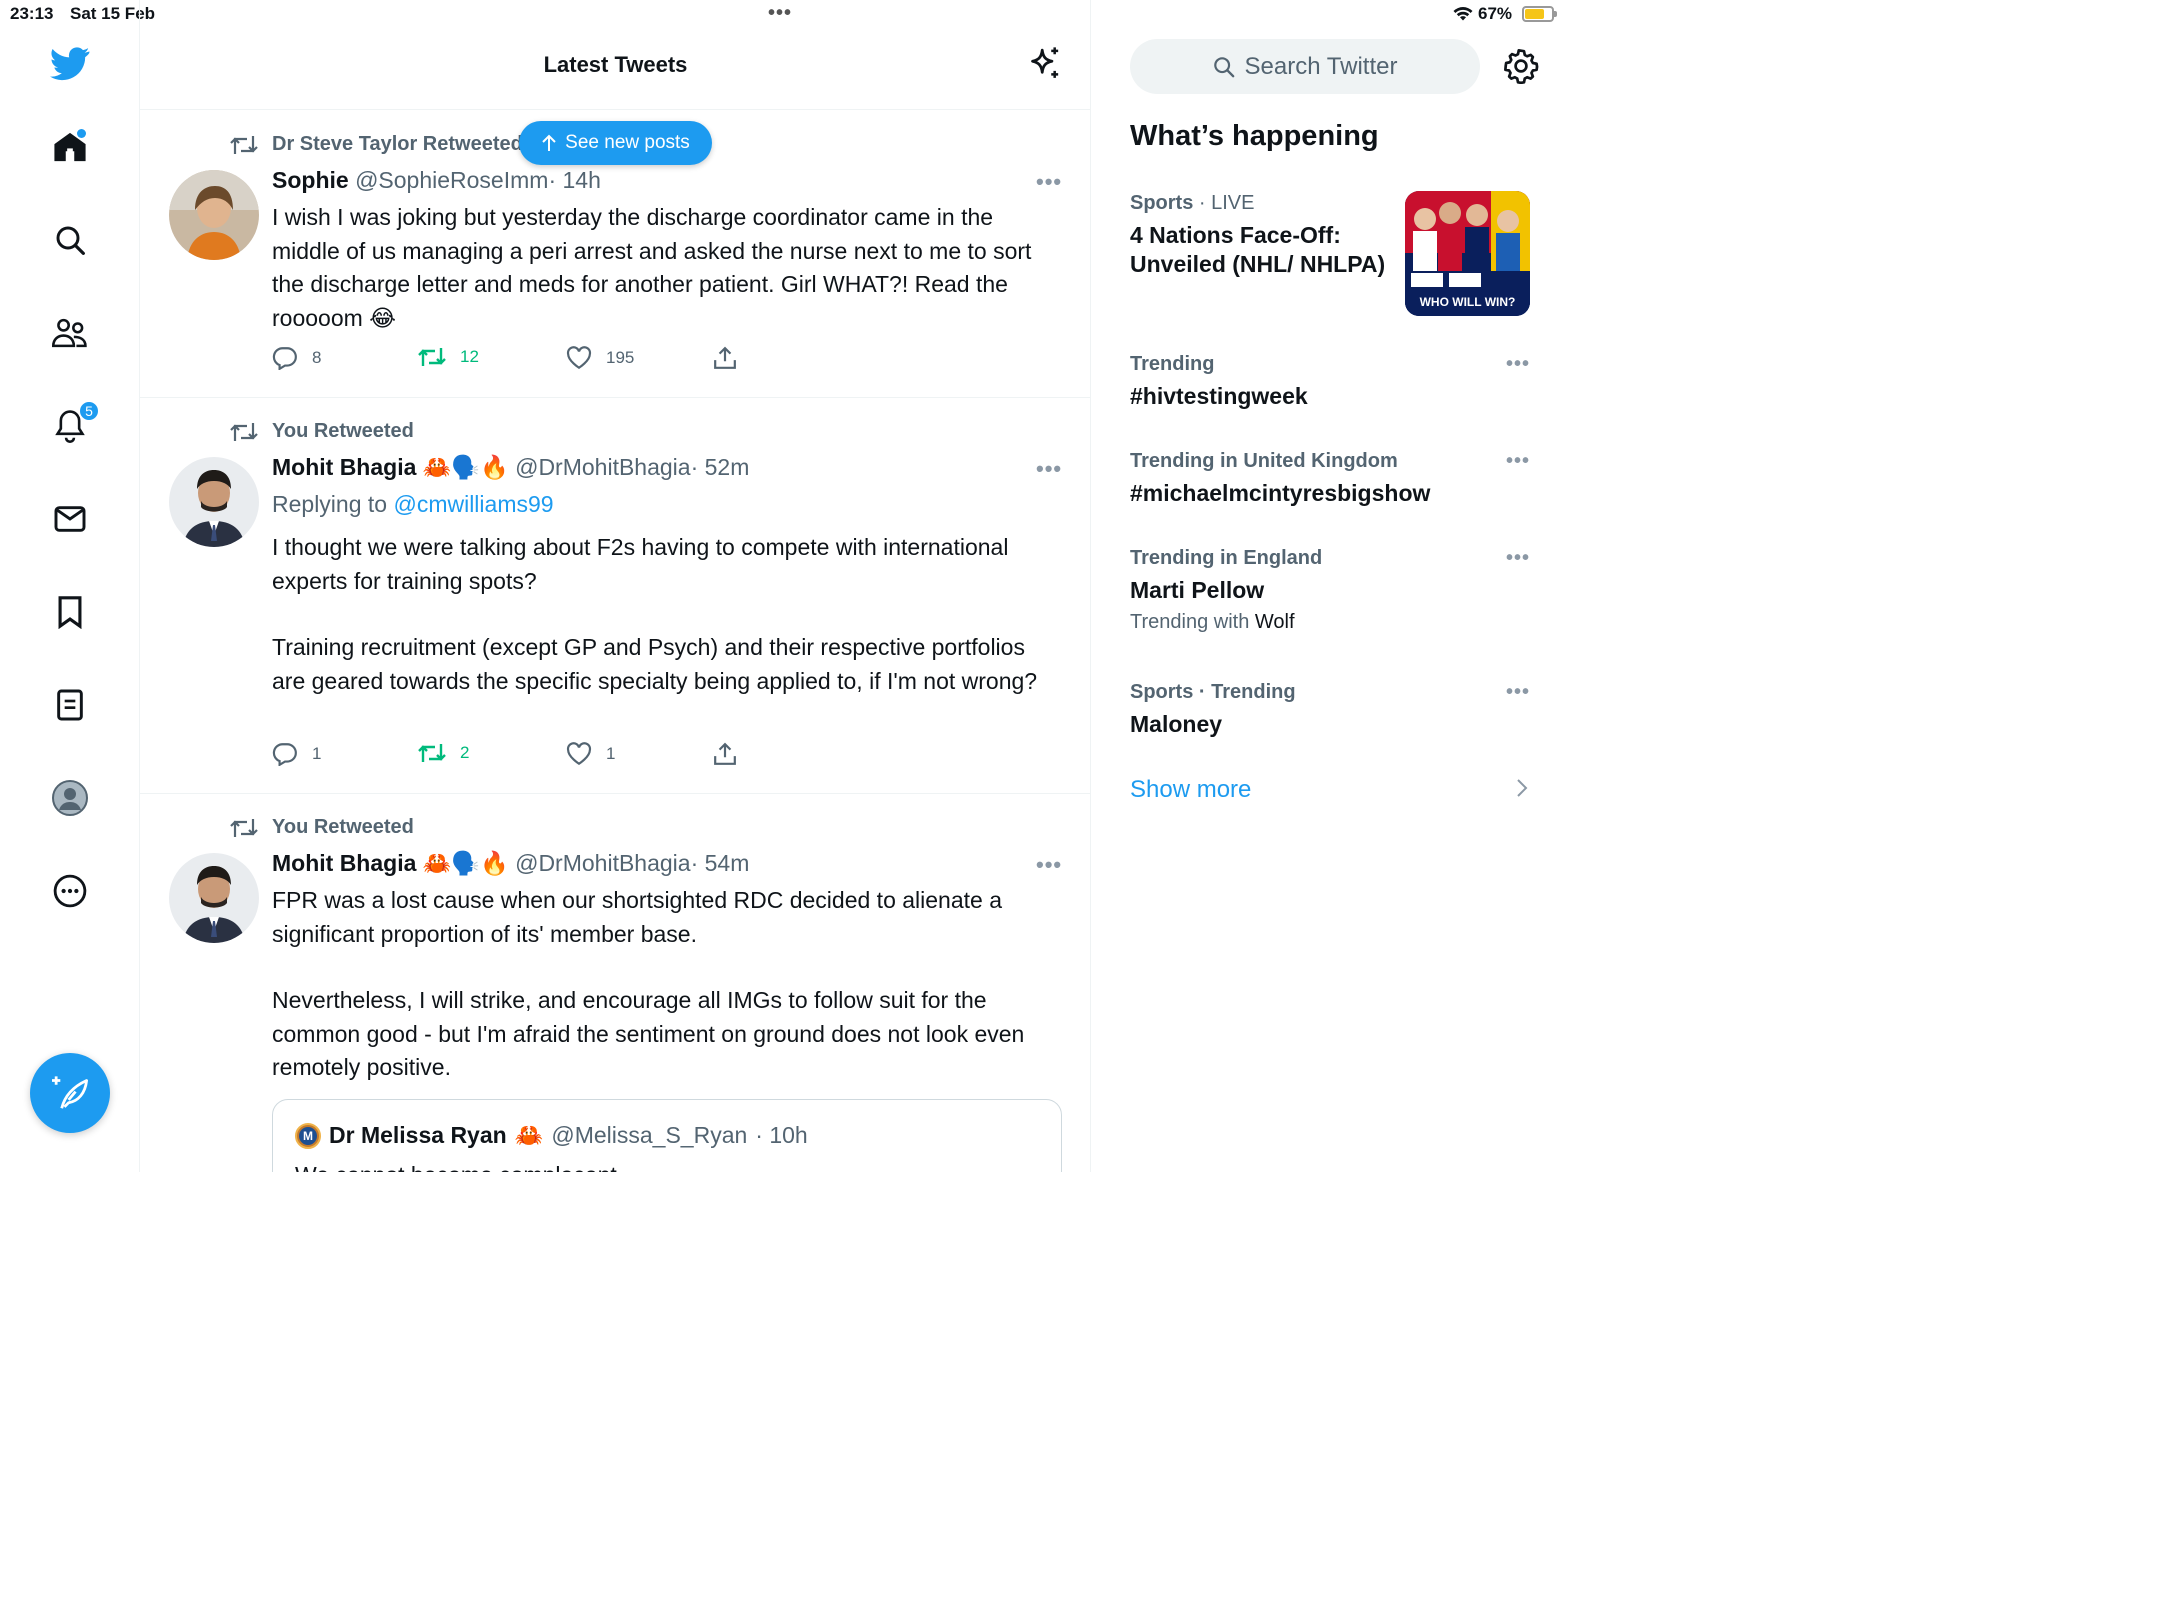 This screenshot has width=2160, height=1620. What do you see at coordinates (70, 147) in the screenshot?
I see `home-icon` at bounding box center [70, 147].